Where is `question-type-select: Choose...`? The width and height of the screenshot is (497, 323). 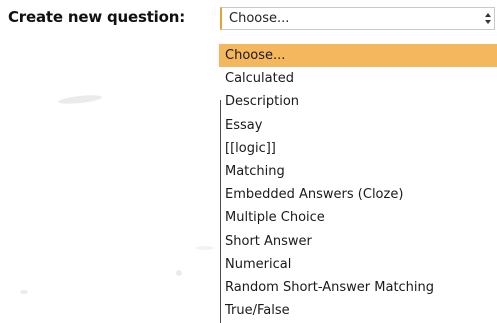 question-type-select: Choose... is located at coordinates (357, 18).